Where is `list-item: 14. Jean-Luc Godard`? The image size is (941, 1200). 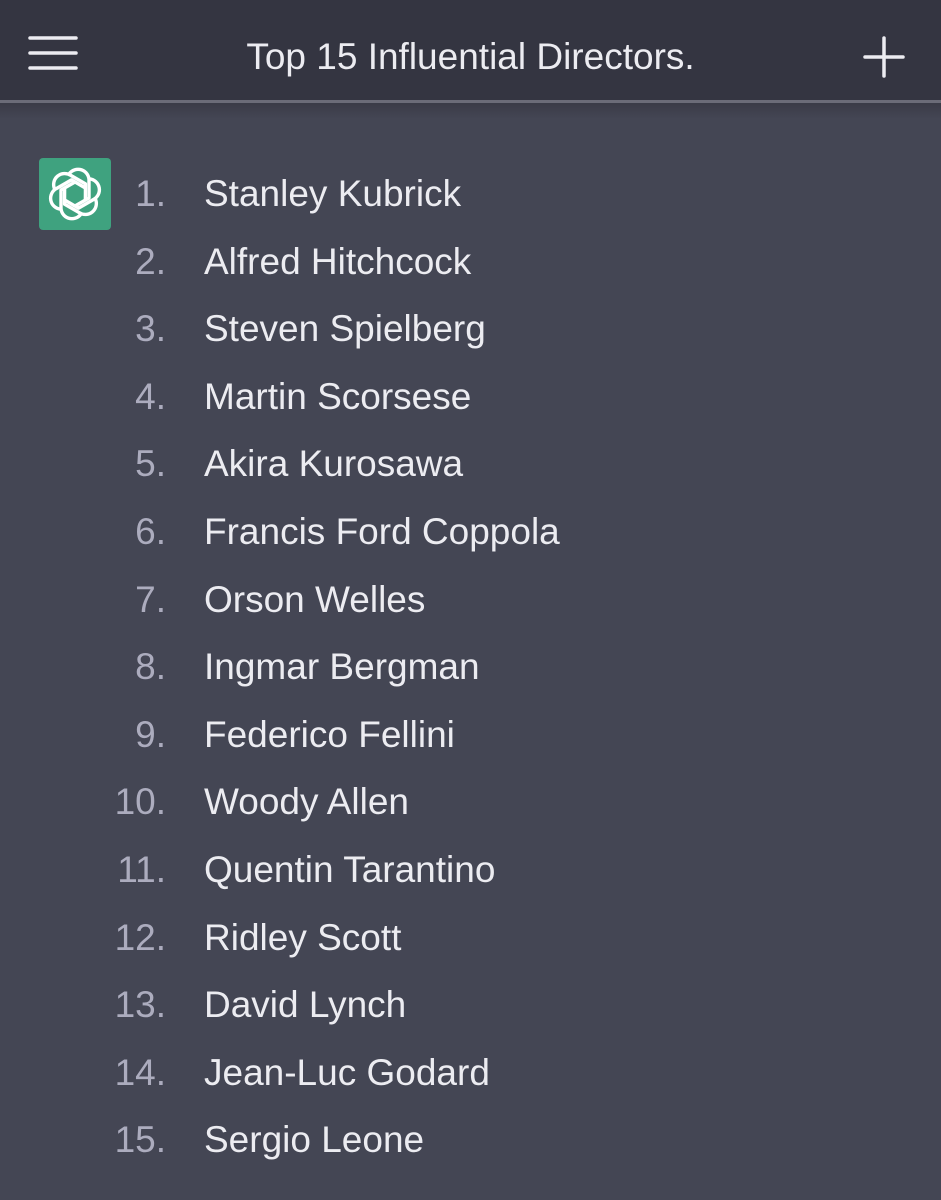 list-item: 14. Jean-Luc Godard is located at coordinates (470, 1073).